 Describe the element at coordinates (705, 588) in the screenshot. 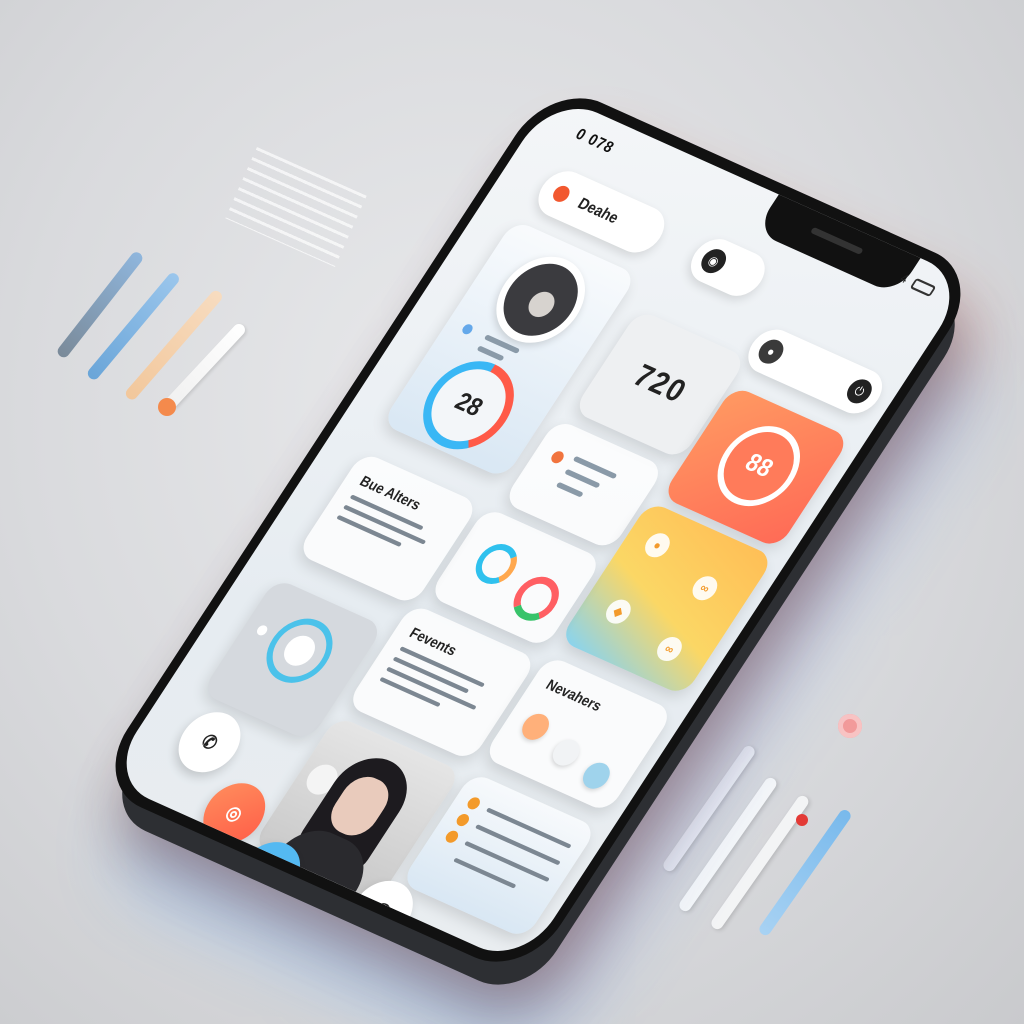

I see `link-icon: ∞` at that location.